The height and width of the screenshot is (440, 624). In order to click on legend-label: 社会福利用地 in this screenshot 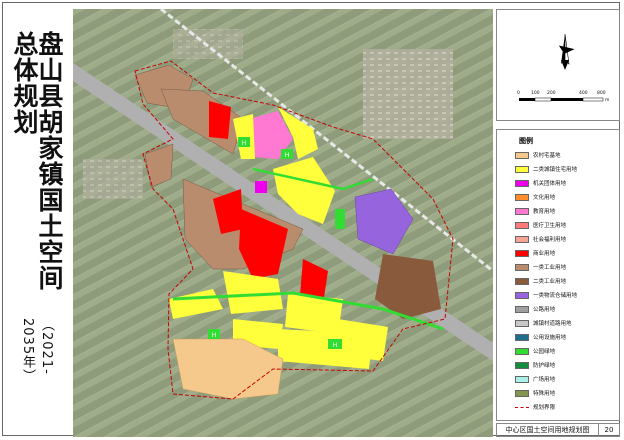, I will do `click(550, 240)`.